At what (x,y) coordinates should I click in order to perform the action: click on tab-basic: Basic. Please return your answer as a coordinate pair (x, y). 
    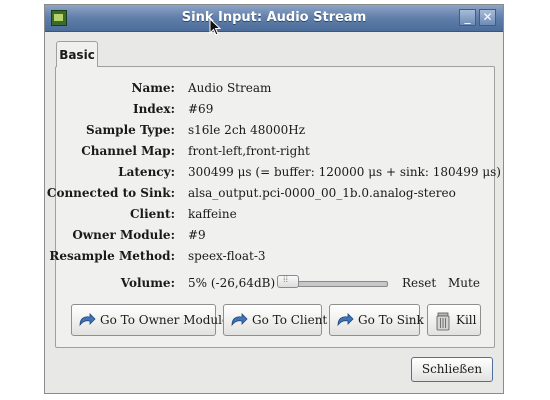
    Looking at the image, I should click on (77, 54).